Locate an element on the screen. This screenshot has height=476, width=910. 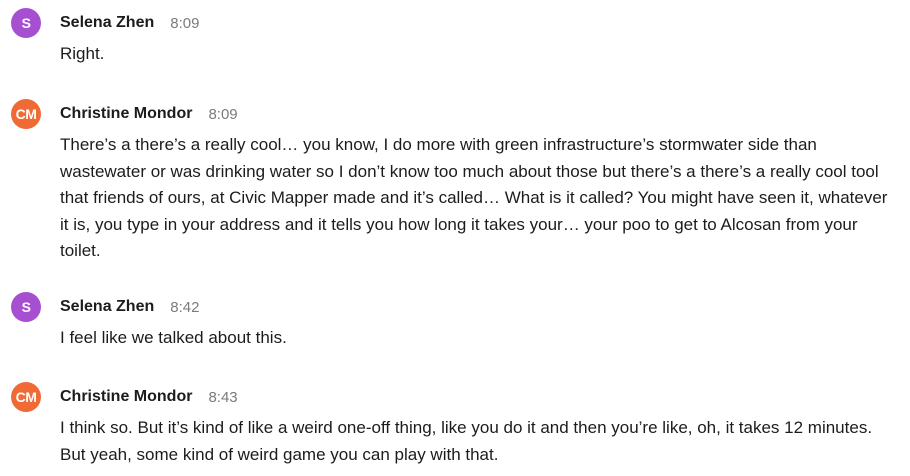
message-header: Christine Mondor 8:43 is located at coordinates (149, 397).